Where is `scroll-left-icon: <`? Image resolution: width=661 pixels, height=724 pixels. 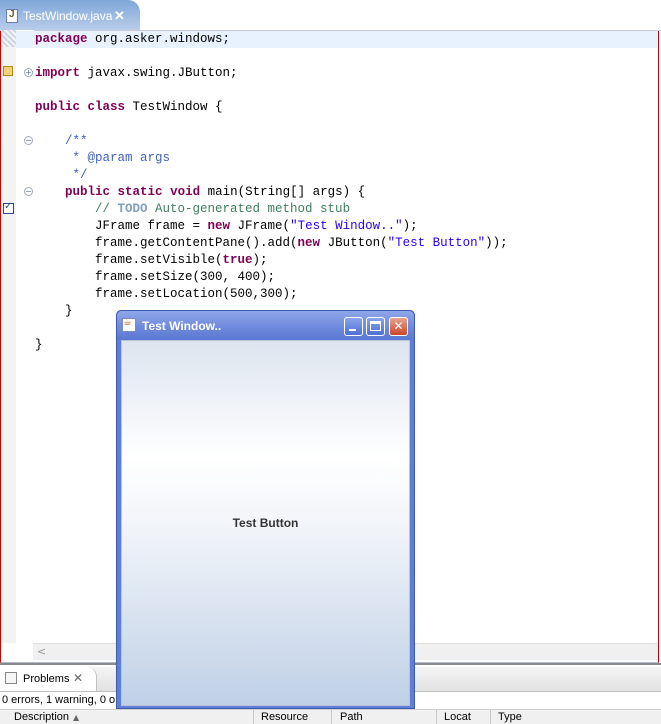
scroll-left-icon: < is located at coordinates (41, 651).